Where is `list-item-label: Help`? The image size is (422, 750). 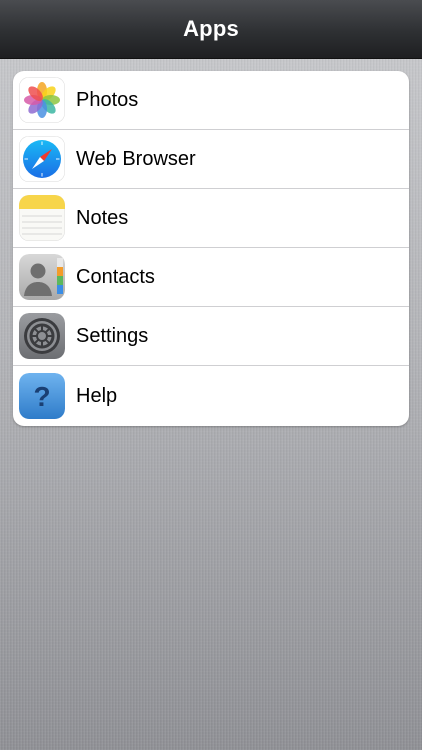
list-item-label: Help is located at coordinates (97, 395).